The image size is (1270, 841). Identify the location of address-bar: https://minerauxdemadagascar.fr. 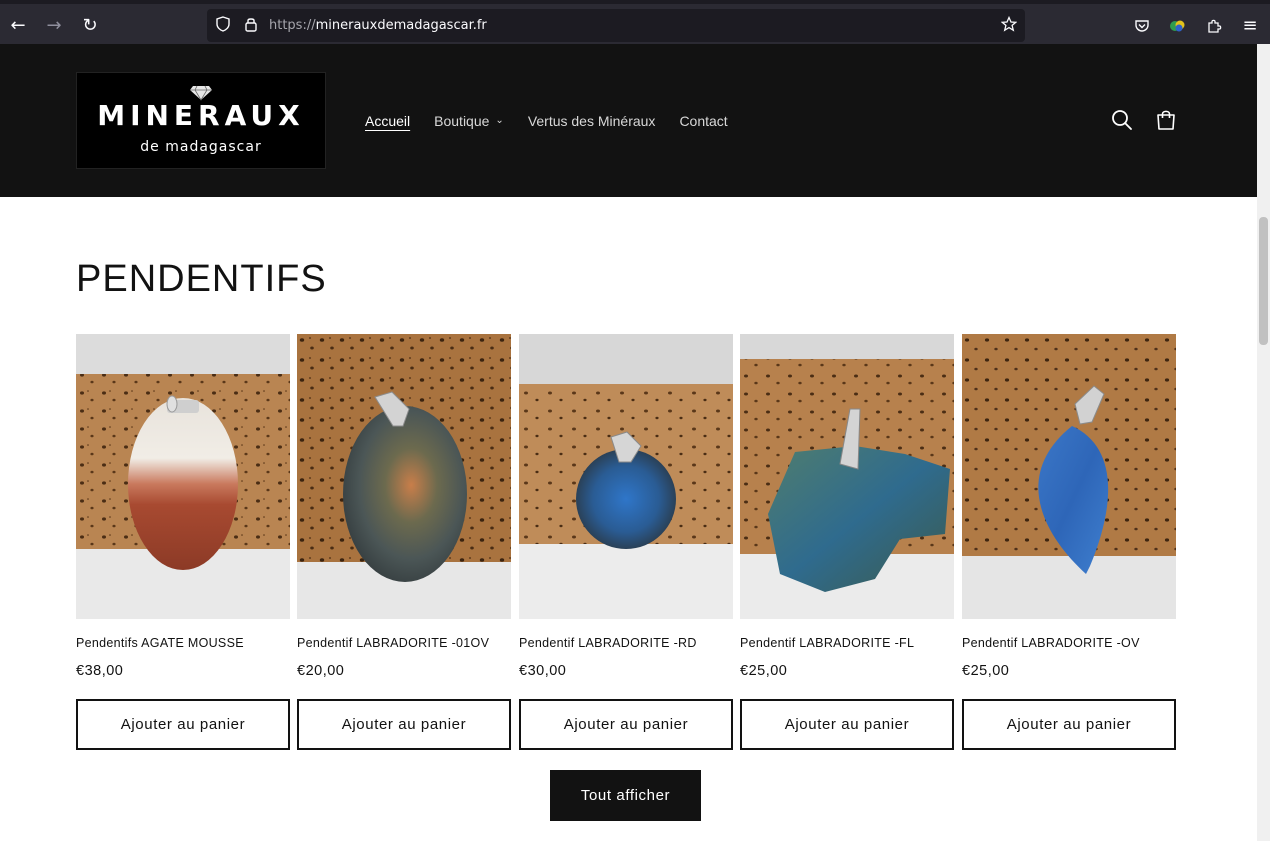
(616, 25).